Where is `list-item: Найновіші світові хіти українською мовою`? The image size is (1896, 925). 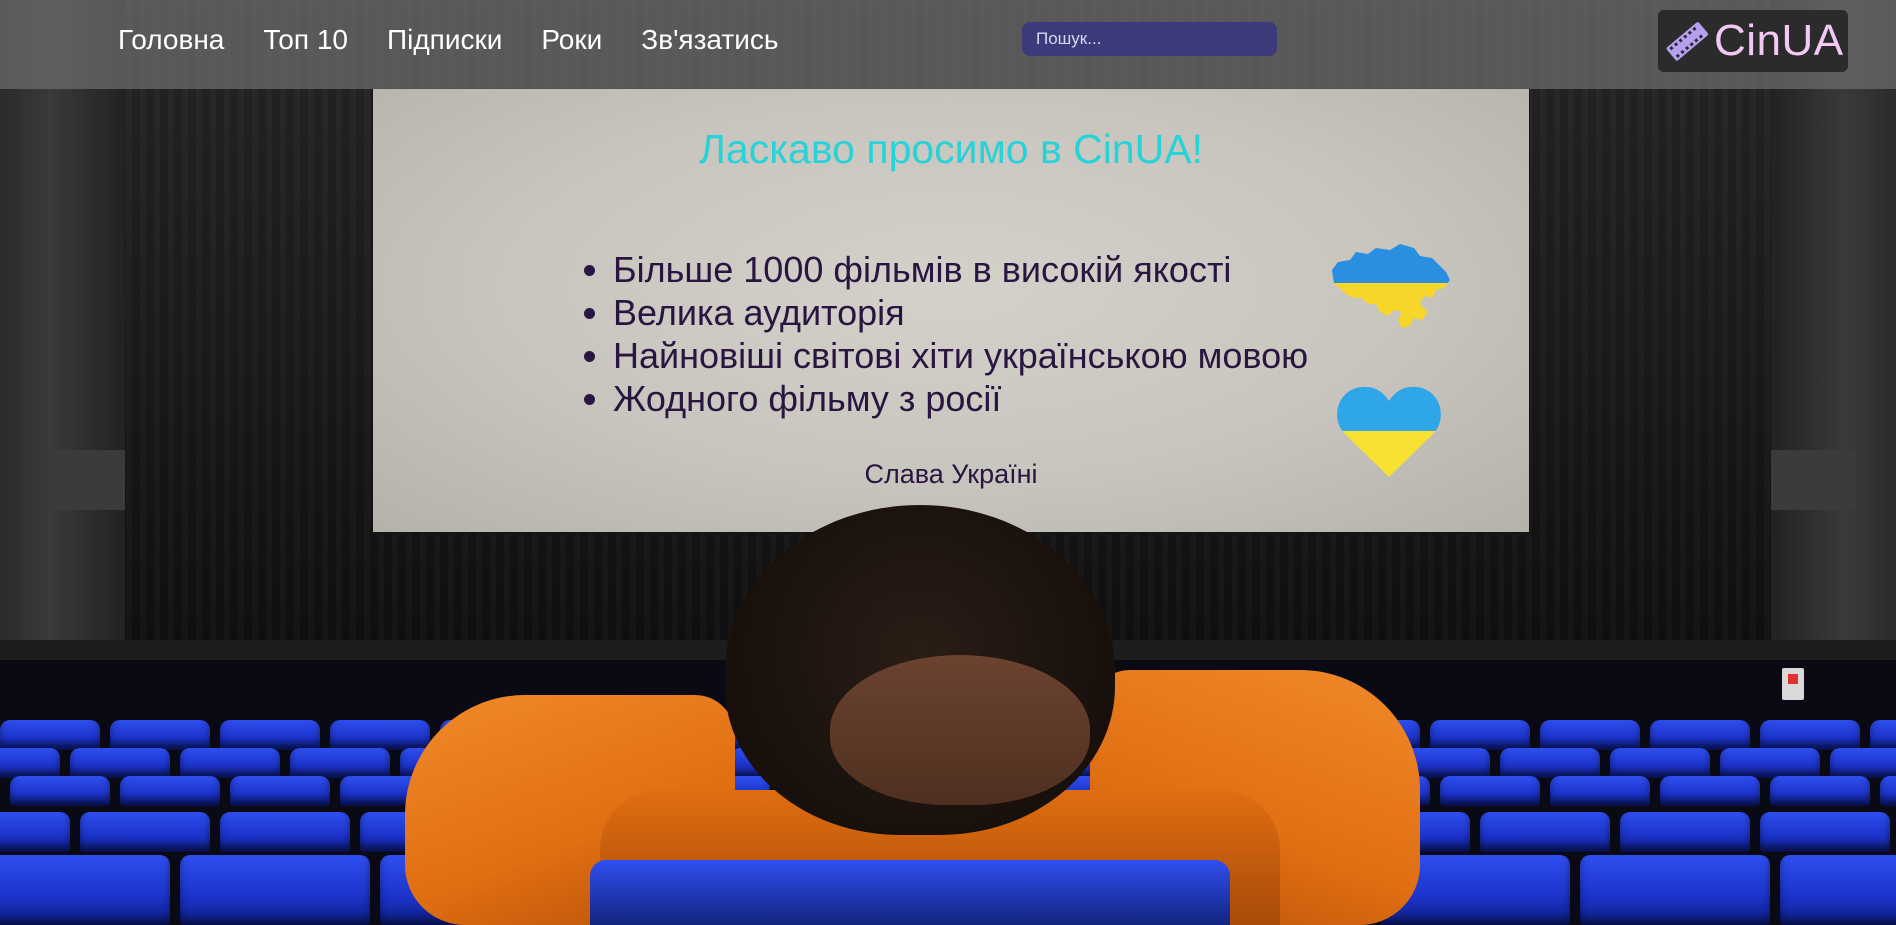 list-item: Найновіші світові хіти українською мовою is located at coordinates (960, 355).